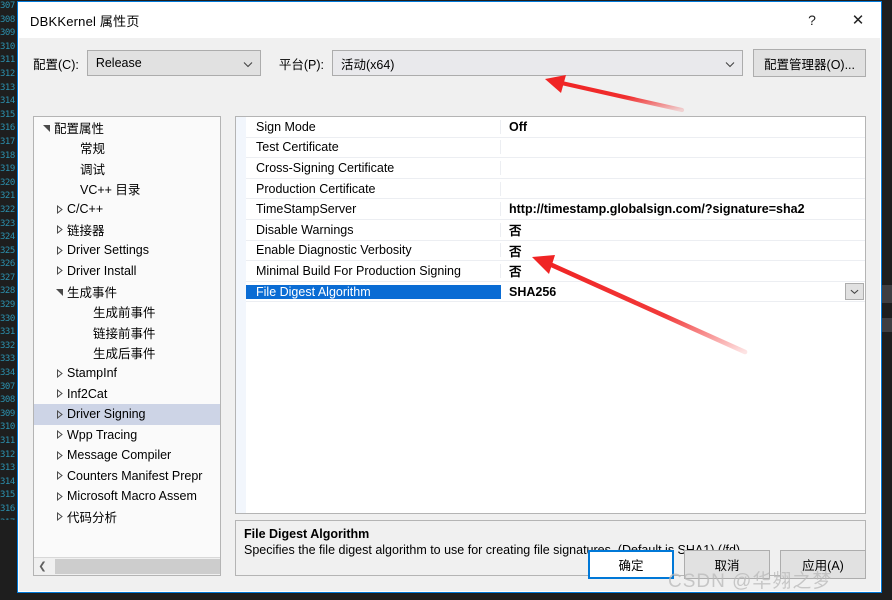 The width and height of the screenshot is (892, 600). Describe the element at coordinates (127, 455) in the screenshot. I see `tree-item-16: Message Compiler` at that location.